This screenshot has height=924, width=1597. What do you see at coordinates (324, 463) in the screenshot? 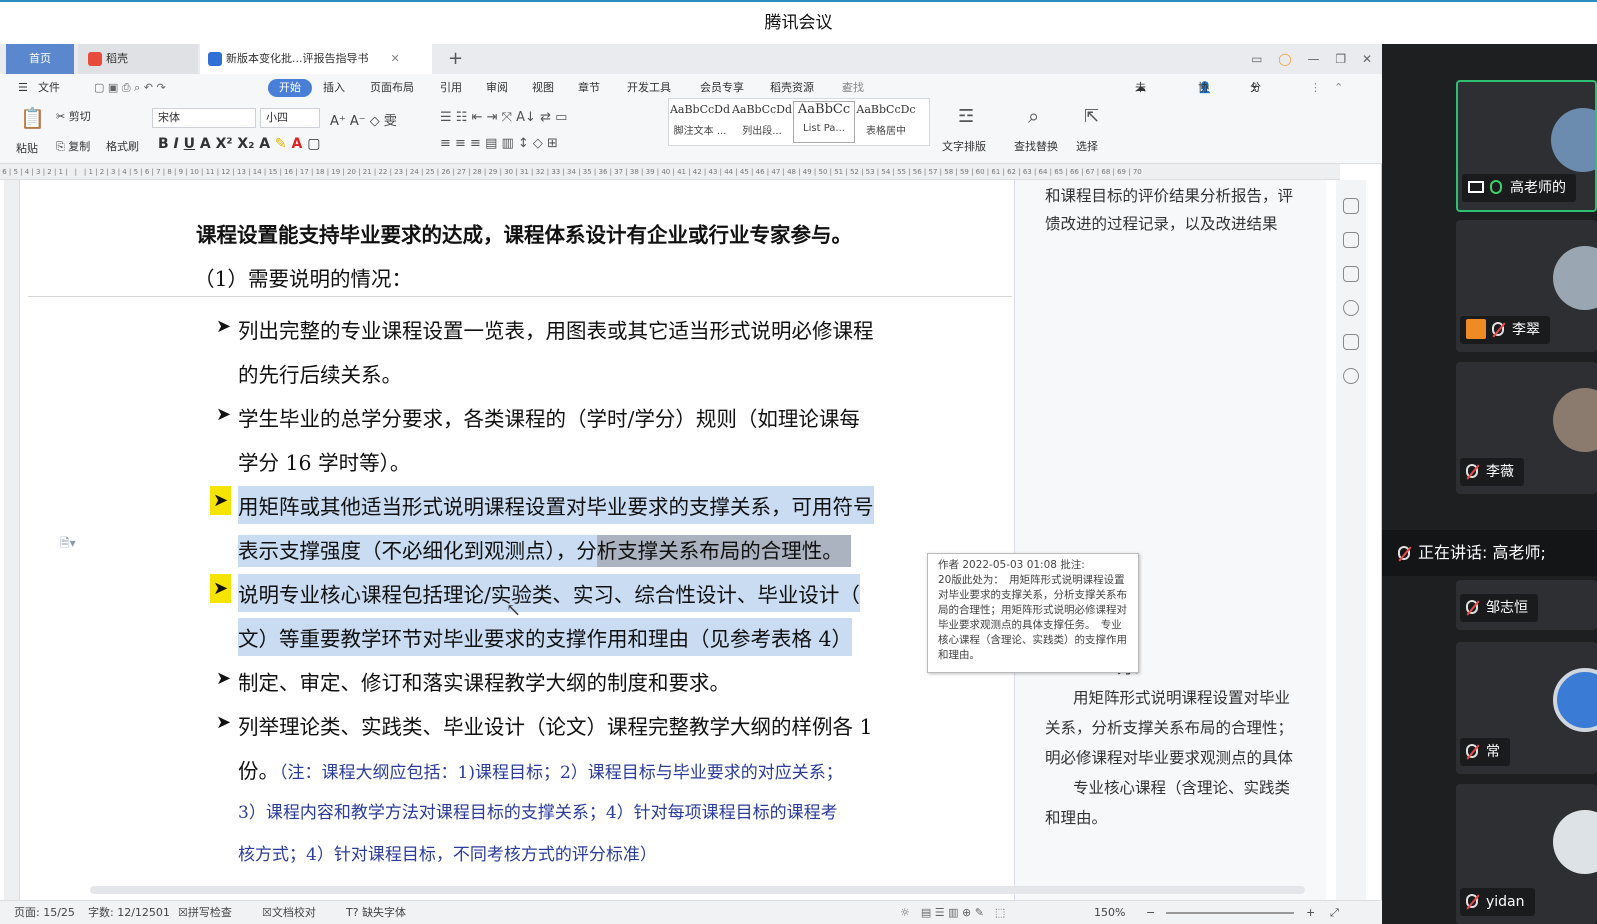
I see `bullet2-line2: 学分 16 学时等）。` at bounding box center [324, 463].